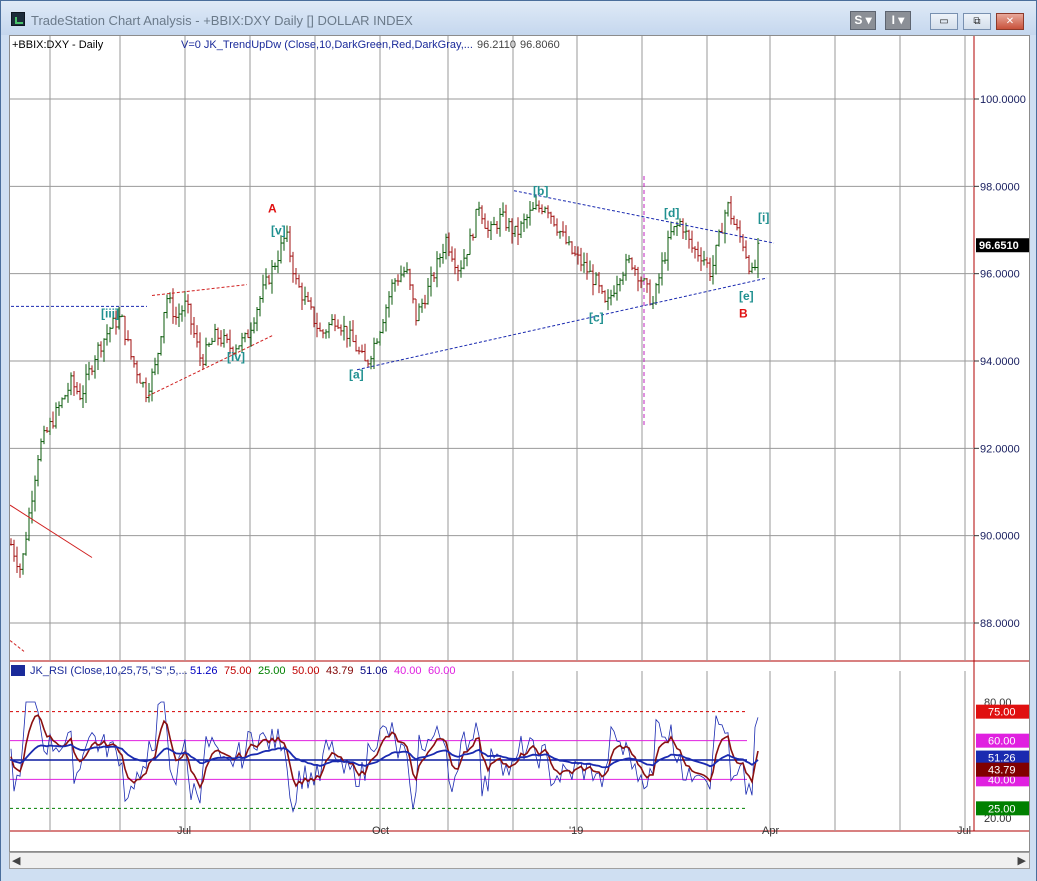 The image size is (1037, 881). Describe the element at coordinates (374, 671) in the screenshot. I see `rsi-legend-value: 51.06` at that location.